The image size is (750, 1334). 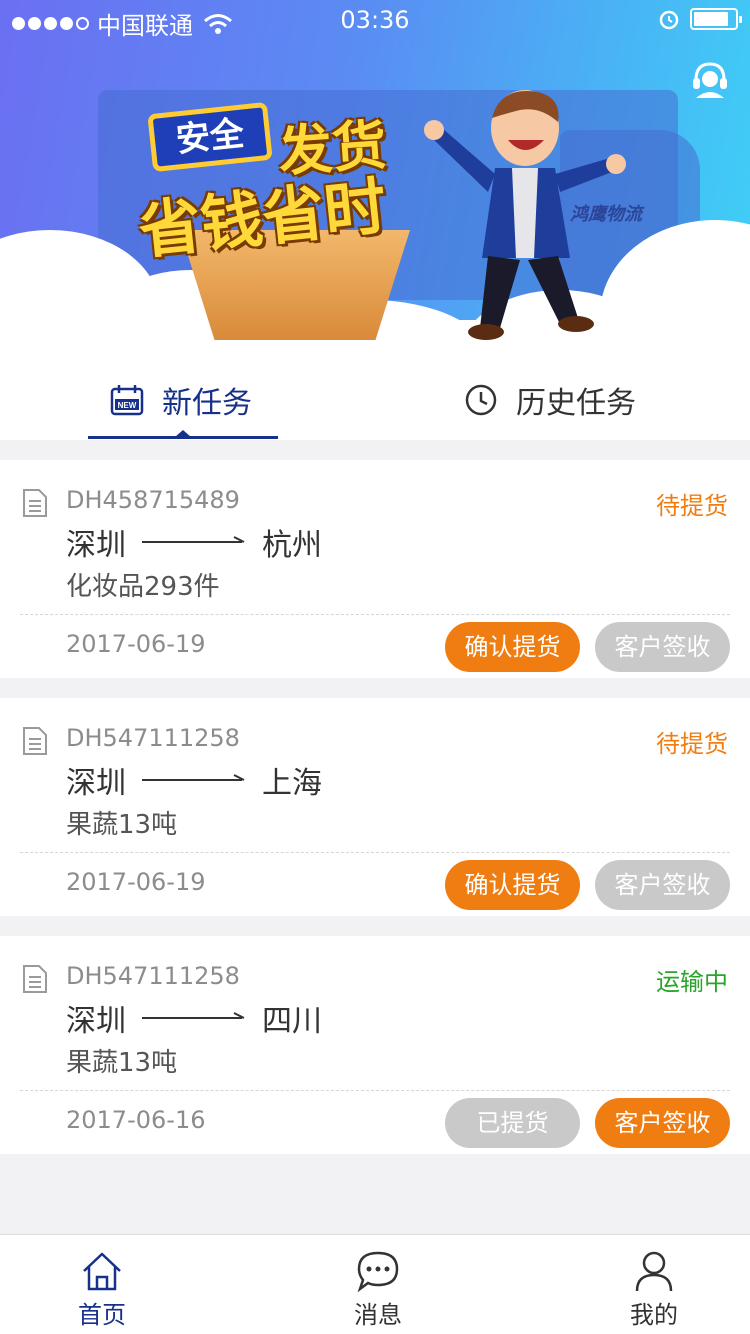 I want to click on route: 深圳 上海, so click(x=194, y=780).